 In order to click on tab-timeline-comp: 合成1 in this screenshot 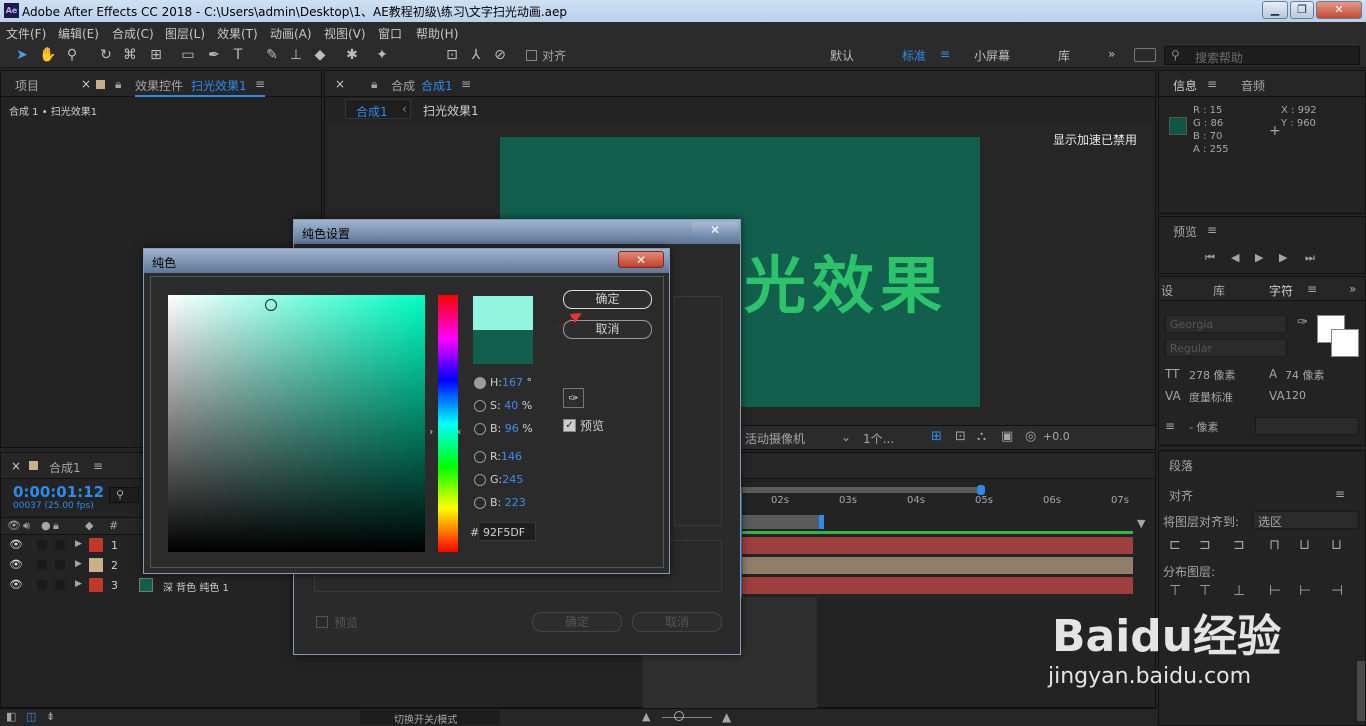, I will do `click(65, 467)`.